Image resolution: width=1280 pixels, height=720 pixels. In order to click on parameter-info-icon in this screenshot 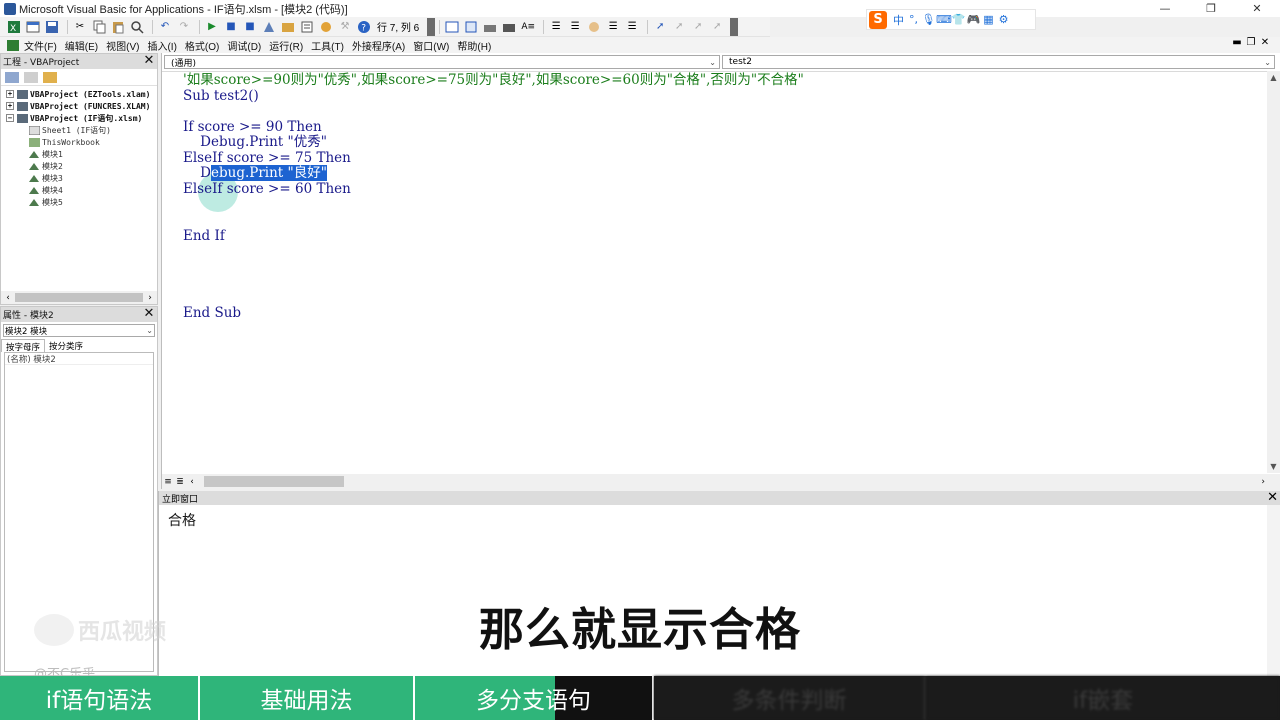, I will do `click(509, 27)`.